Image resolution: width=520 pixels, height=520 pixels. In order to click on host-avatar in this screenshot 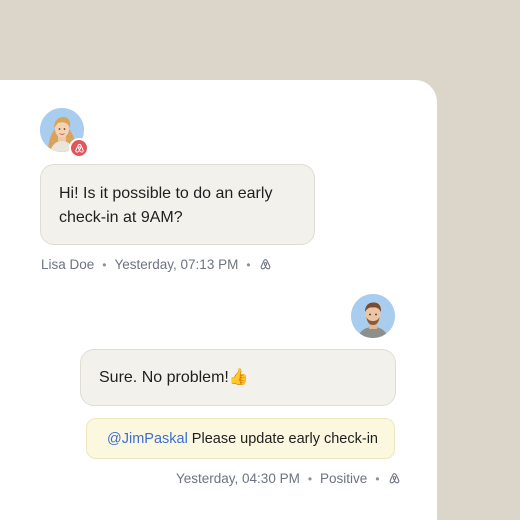, I will do `click(373, 316)`.